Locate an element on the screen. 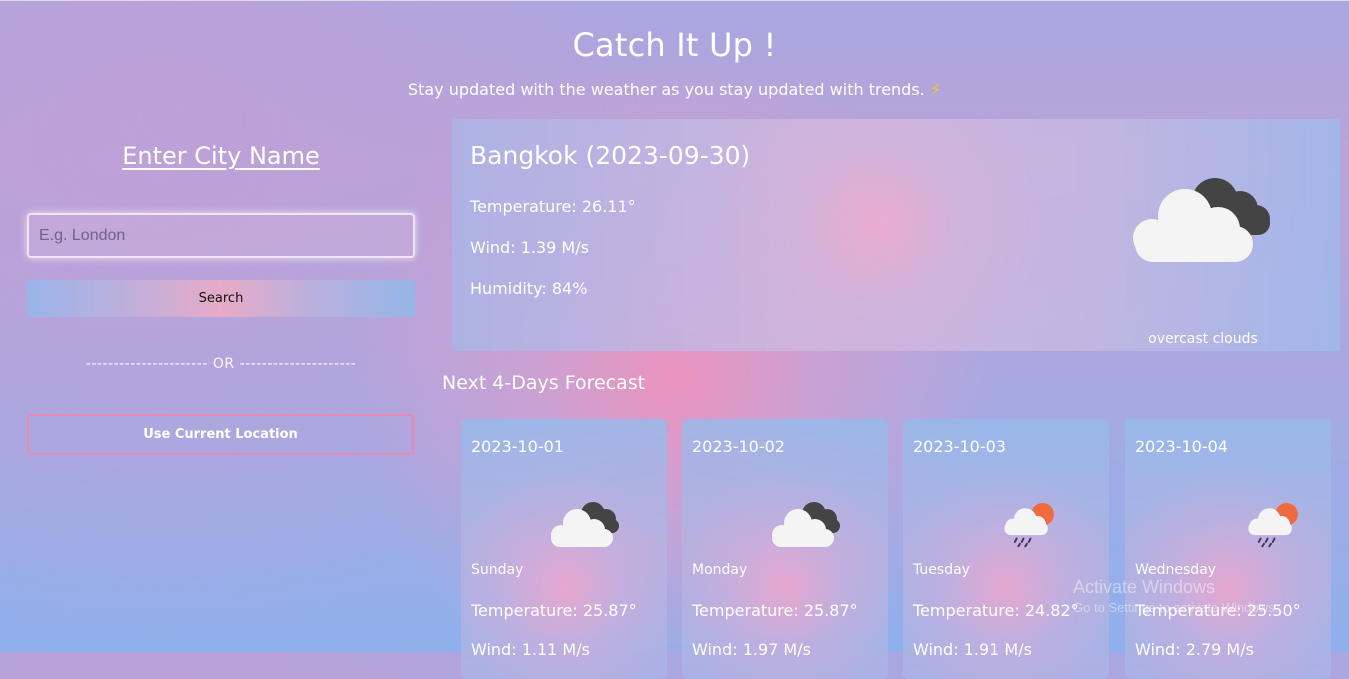 The width and height of the screenshot is (1349, 679). watermark-title: Activate Windows is located at coordinates (1144, 587).